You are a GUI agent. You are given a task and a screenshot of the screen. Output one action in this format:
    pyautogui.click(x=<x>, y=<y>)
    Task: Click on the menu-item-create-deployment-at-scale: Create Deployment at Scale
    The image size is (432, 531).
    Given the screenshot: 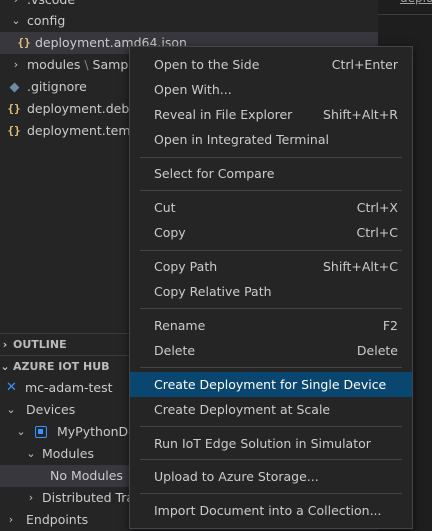 What is the action you would take?
    pyautogui.click(x=271, y=409)
    